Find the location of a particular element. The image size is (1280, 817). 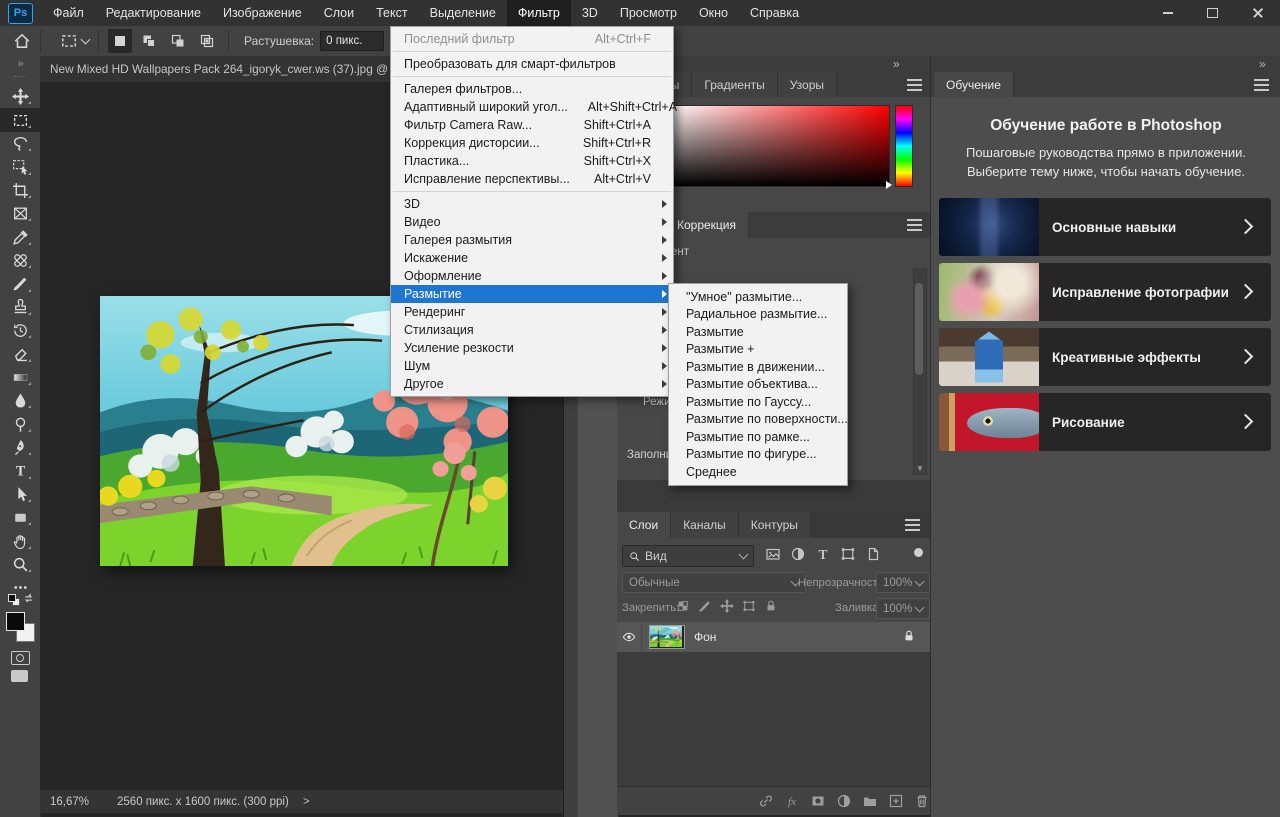

filter-menu-item: Галерея размытия is located at coordinates (532, 240).